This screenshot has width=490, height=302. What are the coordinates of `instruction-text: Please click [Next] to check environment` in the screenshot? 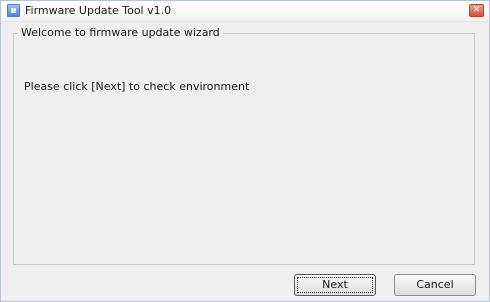 It's located at (137, 86).